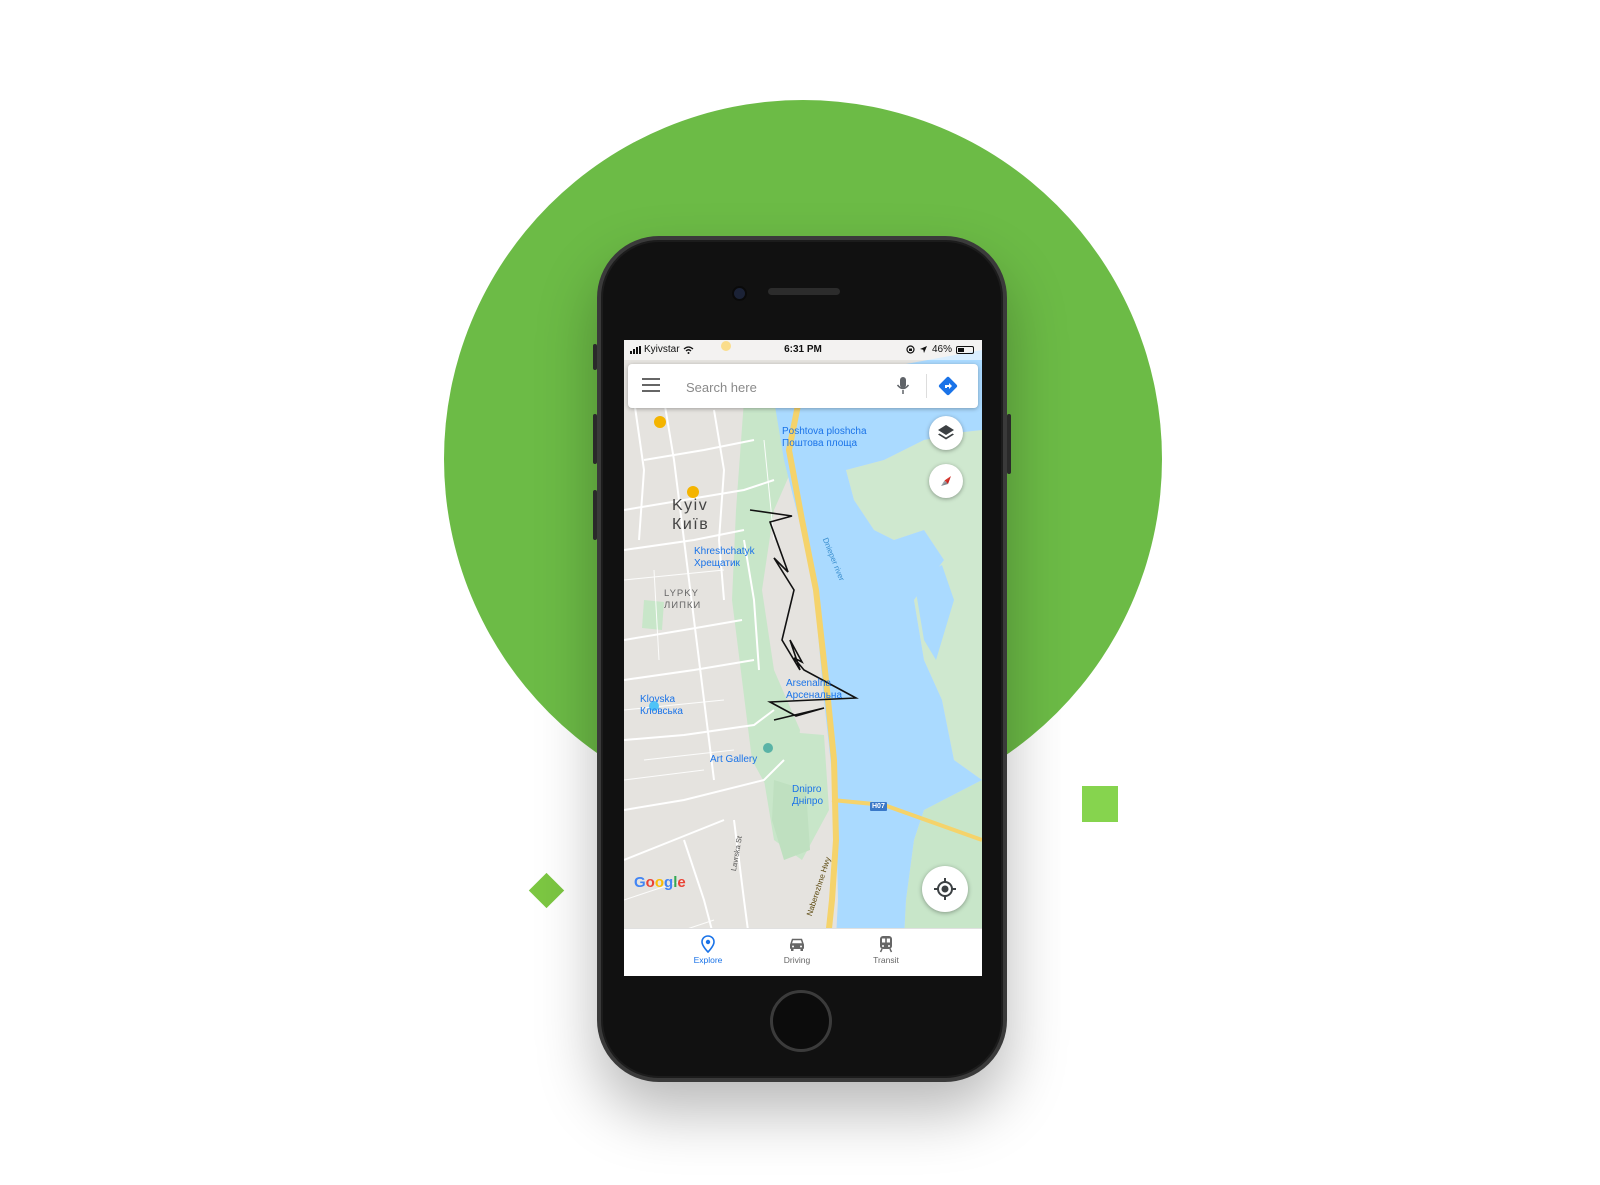 The image size is (1600, 1185). Describe the element at coordinates (595, 439) in the screenshot. I see `phone-volume-up` at that location.